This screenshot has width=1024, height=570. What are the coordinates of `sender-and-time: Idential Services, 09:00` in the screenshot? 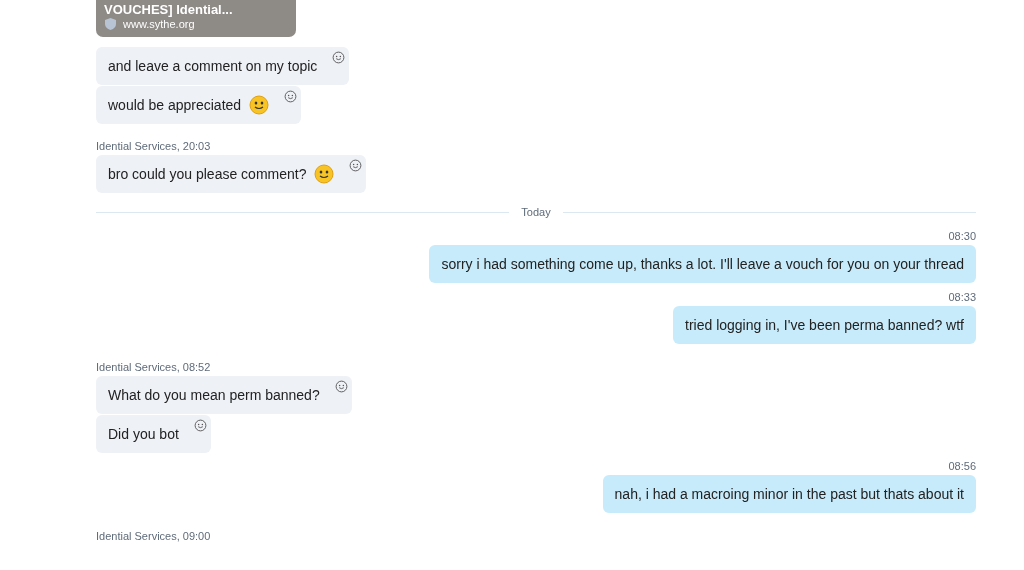 It's located at (154, 536).